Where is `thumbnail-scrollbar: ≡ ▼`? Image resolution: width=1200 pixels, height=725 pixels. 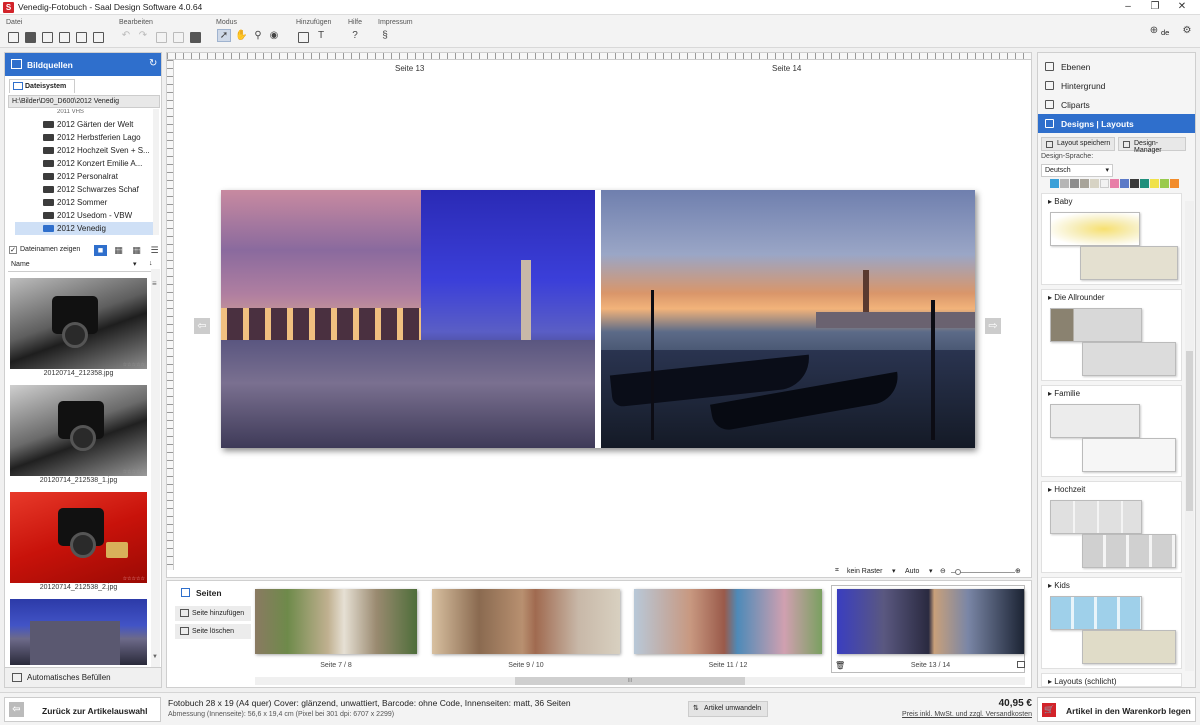
thumbnail-scrollbar: ≡ ▼ is located at coordinates (155, 468).